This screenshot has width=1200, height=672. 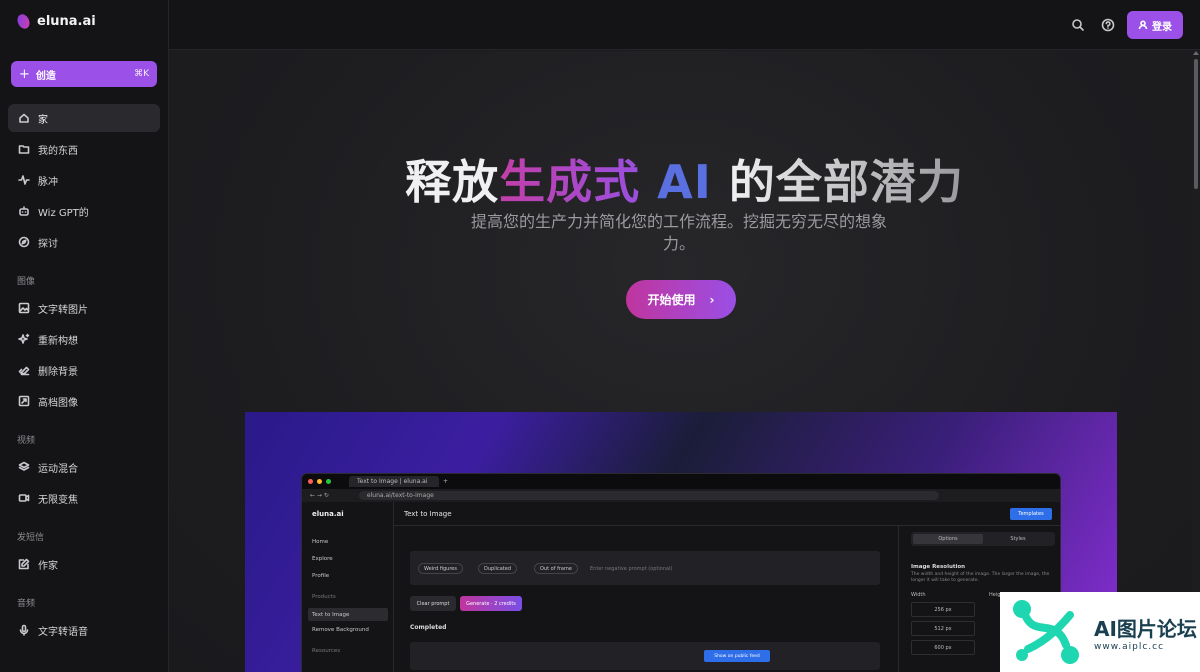 What do you see at coordinates (320, 542) in the screenshot?
I see `mock-nav-home: Home` at bounding box center [320, 542].